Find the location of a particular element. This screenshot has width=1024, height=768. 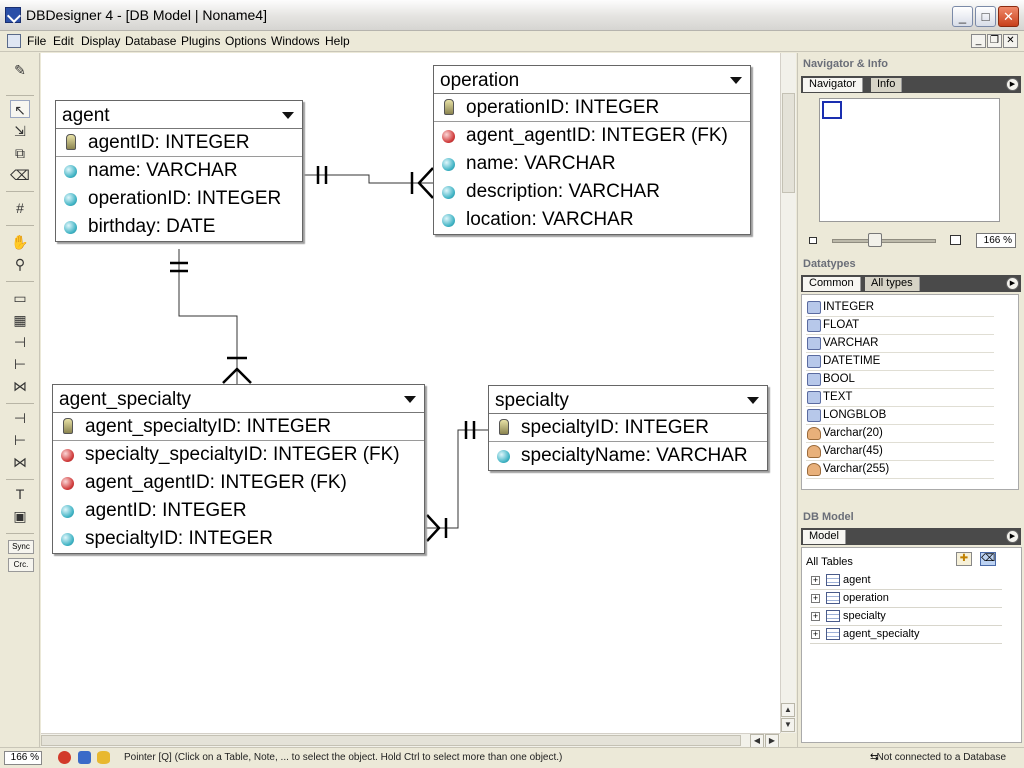

tab-model: Model is located at coordinates (824, 537).